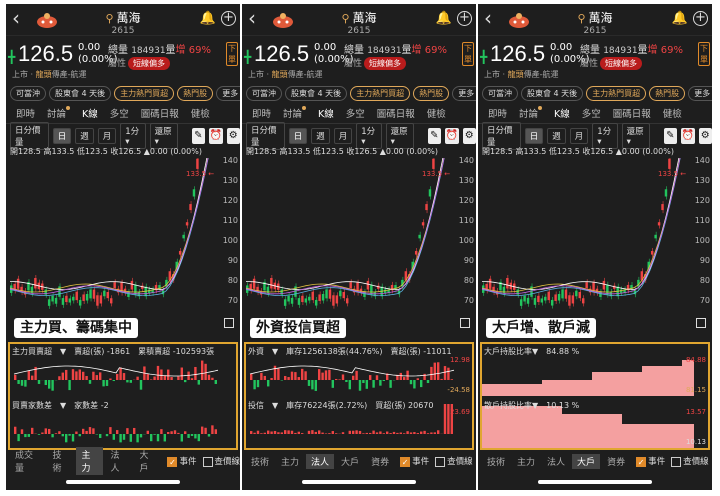 This screenshot has height=496, width=720. Describe the element at coordinates (27, 461) in the screenshot. I see `bottom-tab-0: 成交量` at that location.